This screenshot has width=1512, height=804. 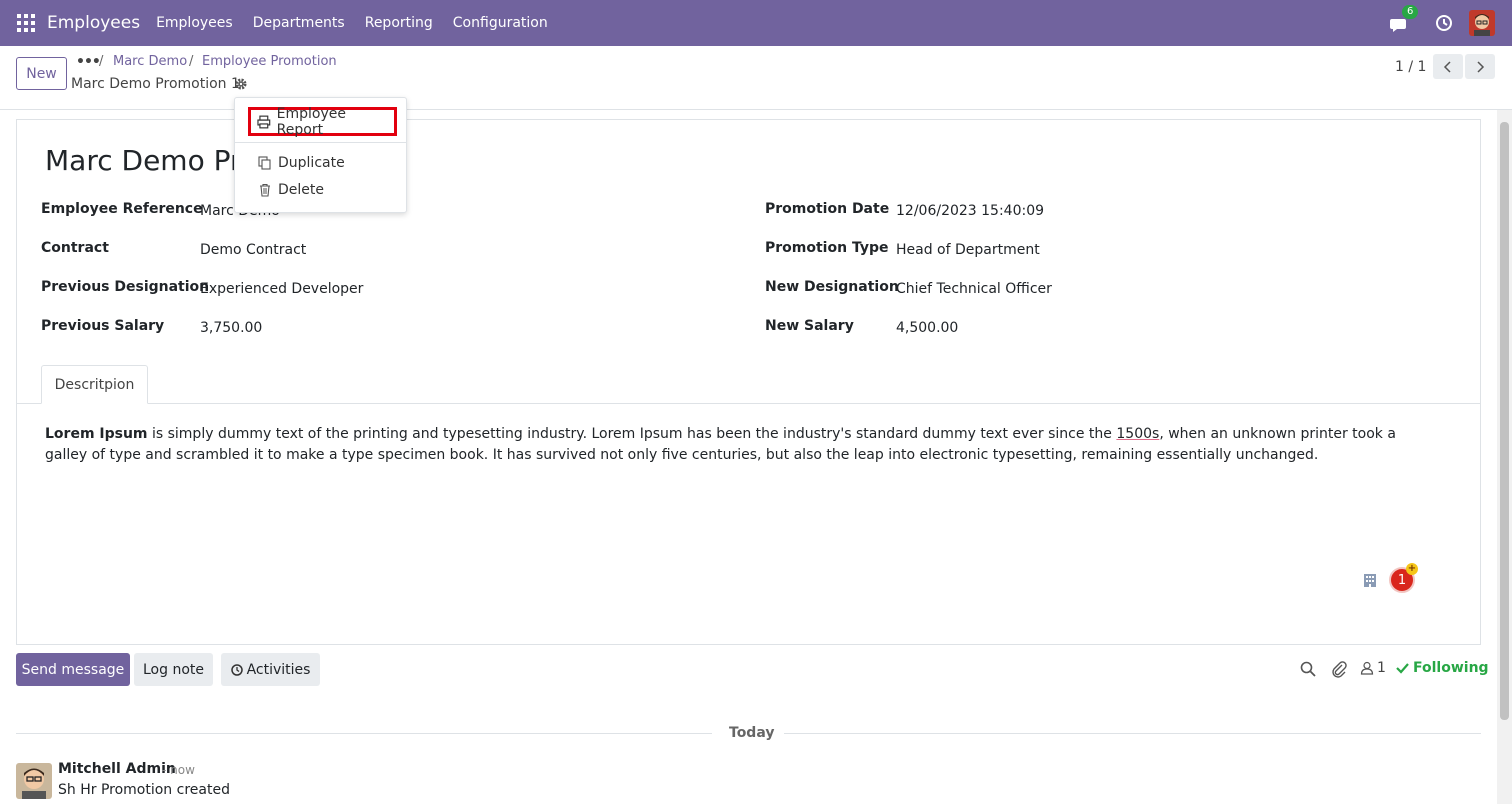 What do you see at coordinates (1381, 668) in the screenshot?
I see `followers-count: 1` at bounding box center [1381, 668].